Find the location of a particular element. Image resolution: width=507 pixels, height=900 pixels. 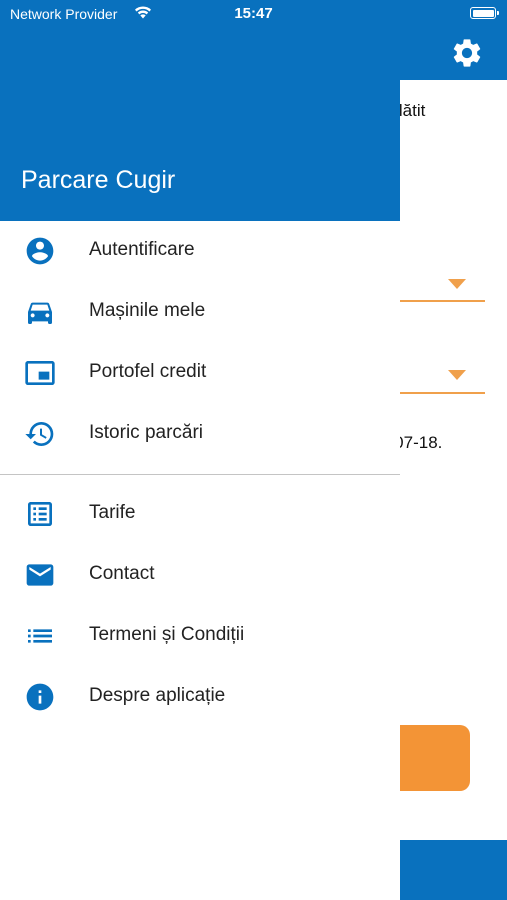

mail-icon is located at coordinates (40, 575).